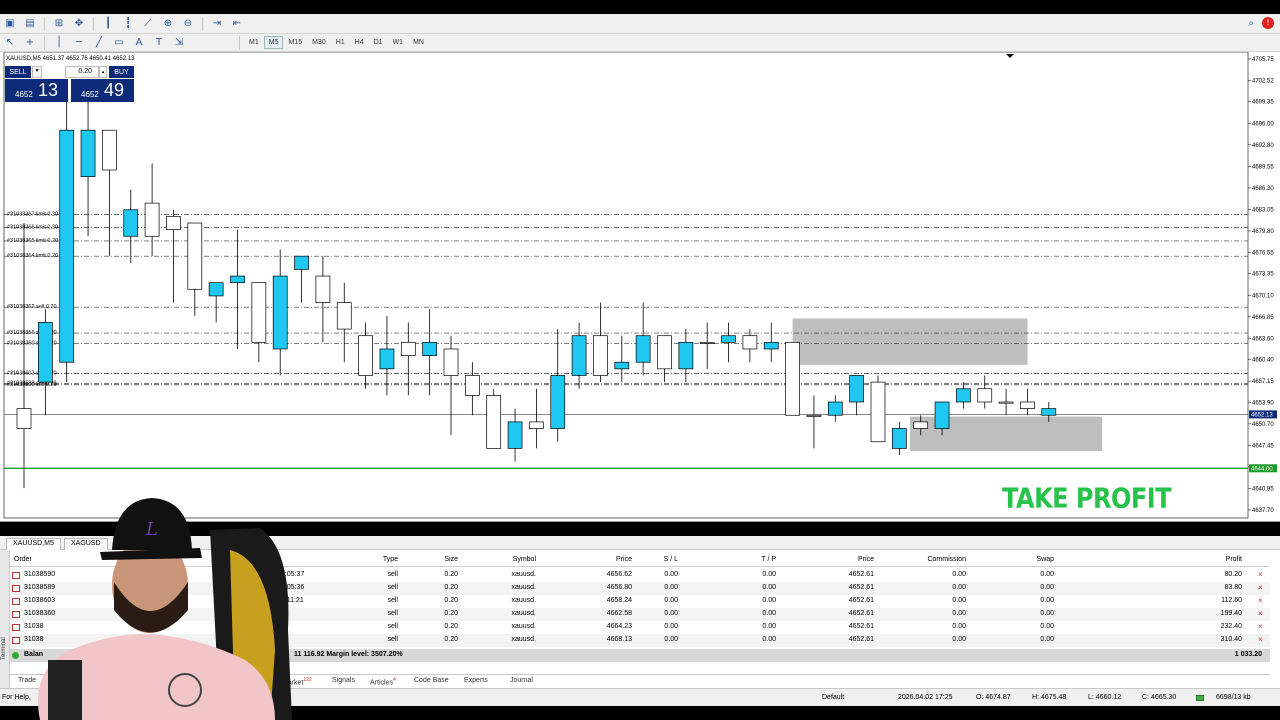  Describe the element at coordinates (1263, 339) in the screenshot. I see `y-tick-label: 4663.60` at that location.